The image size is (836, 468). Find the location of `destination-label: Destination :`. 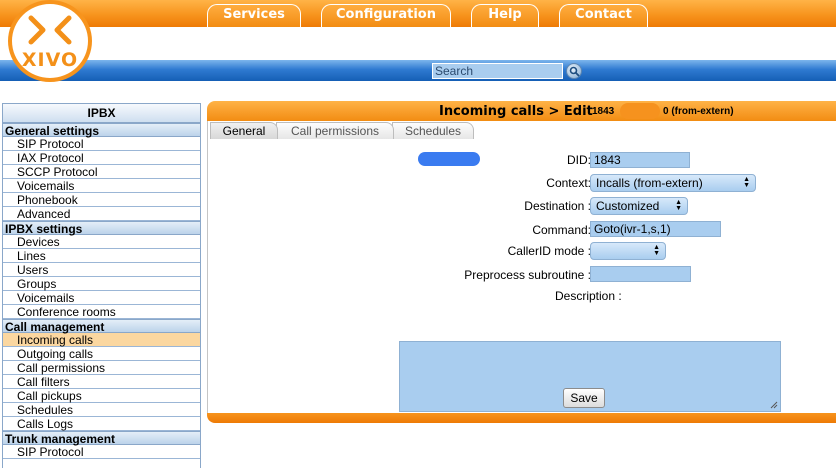

destination-label: Destination : is located at coordinates (557, 206).